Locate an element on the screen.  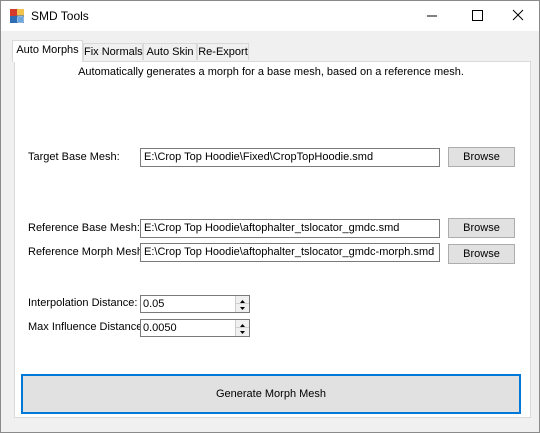
max-influence-distance-stepper: 0.0050 is located at coordinates (195, 328).